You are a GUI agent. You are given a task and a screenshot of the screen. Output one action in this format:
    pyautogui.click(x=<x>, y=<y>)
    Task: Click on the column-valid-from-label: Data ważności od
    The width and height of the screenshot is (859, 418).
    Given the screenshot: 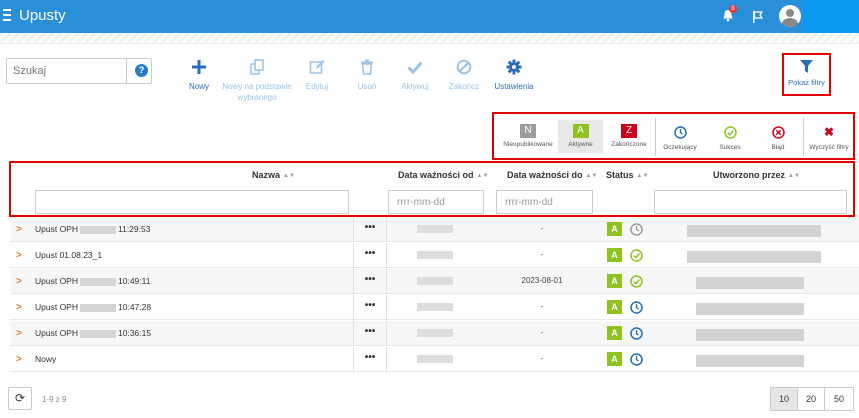 What is the action you would take?
    pyautogui.click(x=436, y=175)
    